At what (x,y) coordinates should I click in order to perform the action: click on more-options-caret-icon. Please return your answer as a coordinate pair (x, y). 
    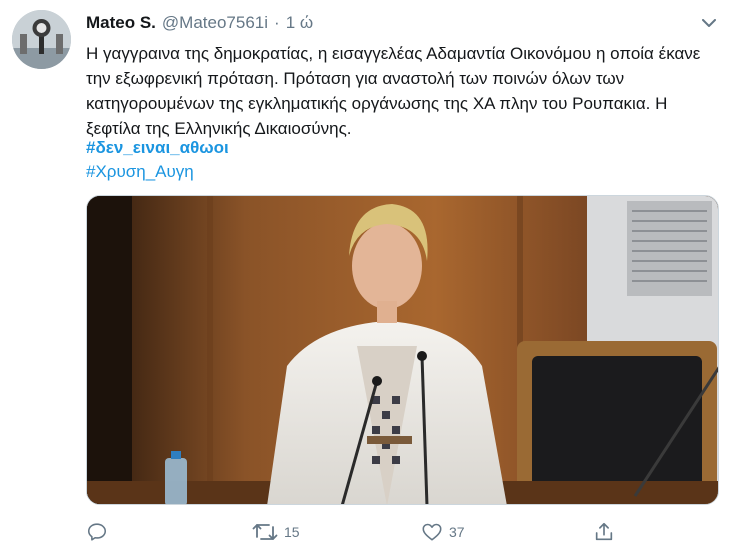
    Looking at the image, I should click on (709, 23).